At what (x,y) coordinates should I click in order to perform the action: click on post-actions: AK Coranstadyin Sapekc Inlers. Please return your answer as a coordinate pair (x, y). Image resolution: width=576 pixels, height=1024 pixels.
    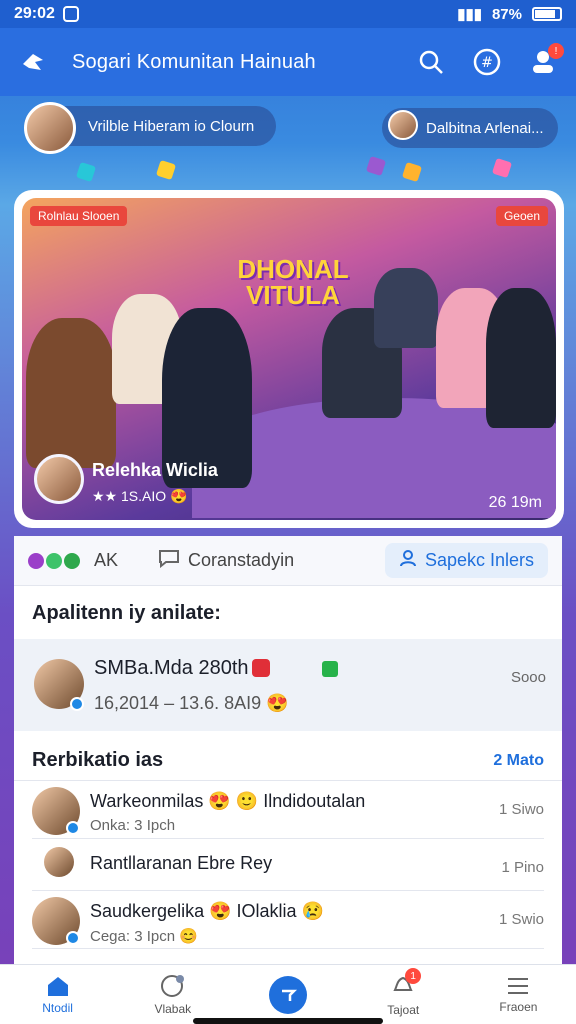
    Looking at the image, I should click on (288, 561).